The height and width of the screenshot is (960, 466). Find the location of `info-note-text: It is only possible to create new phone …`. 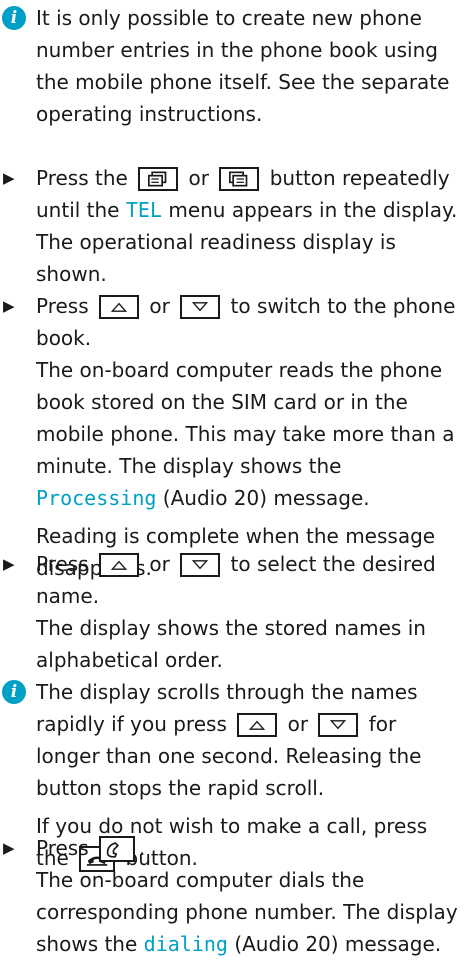

info-note-text: It is only possible to create new phone … is located at coordinates (243, 66).